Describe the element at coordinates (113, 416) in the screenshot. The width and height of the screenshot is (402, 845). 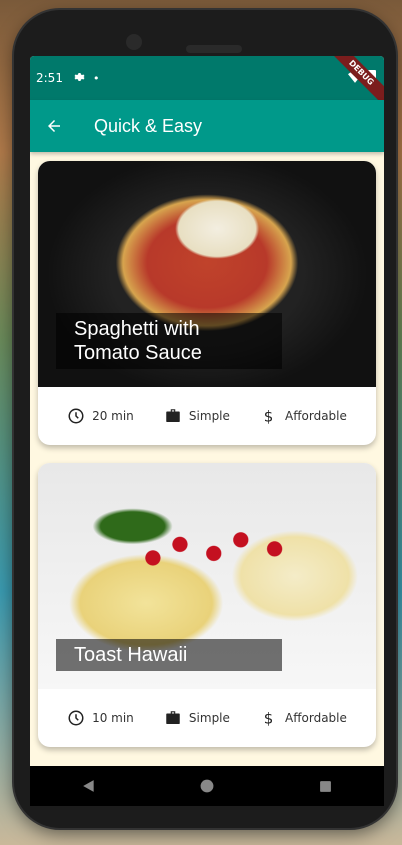
I see `duration-label: 20 min` at that location.